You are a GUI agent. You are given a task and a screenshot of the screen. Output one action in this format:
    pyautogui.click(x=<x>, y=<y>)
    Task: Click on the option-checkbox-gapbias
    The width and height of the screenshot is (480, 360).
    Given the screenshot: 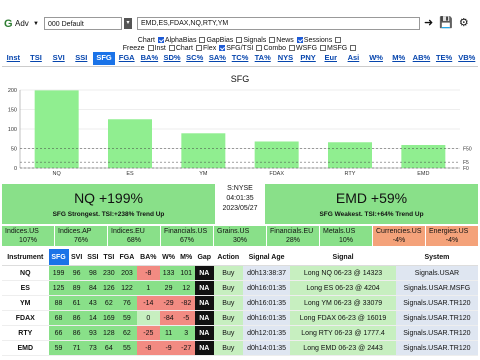 What is the action you would take?
    pyautogui.click(x=239, y=40)
    